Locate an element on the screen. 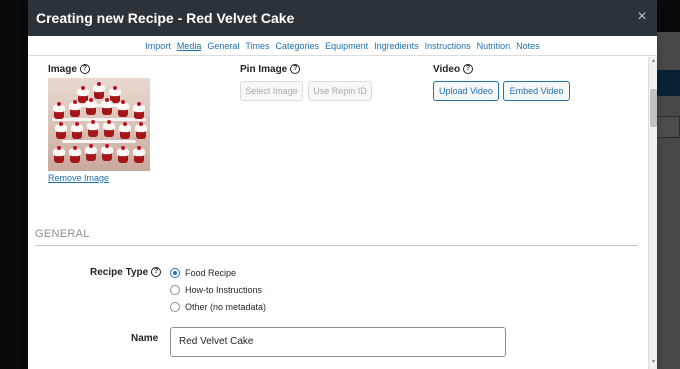 Image resolution: width=680 pixels, height=369 pixels. tab-ingredients: Ingredients is located at coordinates (396, 46).